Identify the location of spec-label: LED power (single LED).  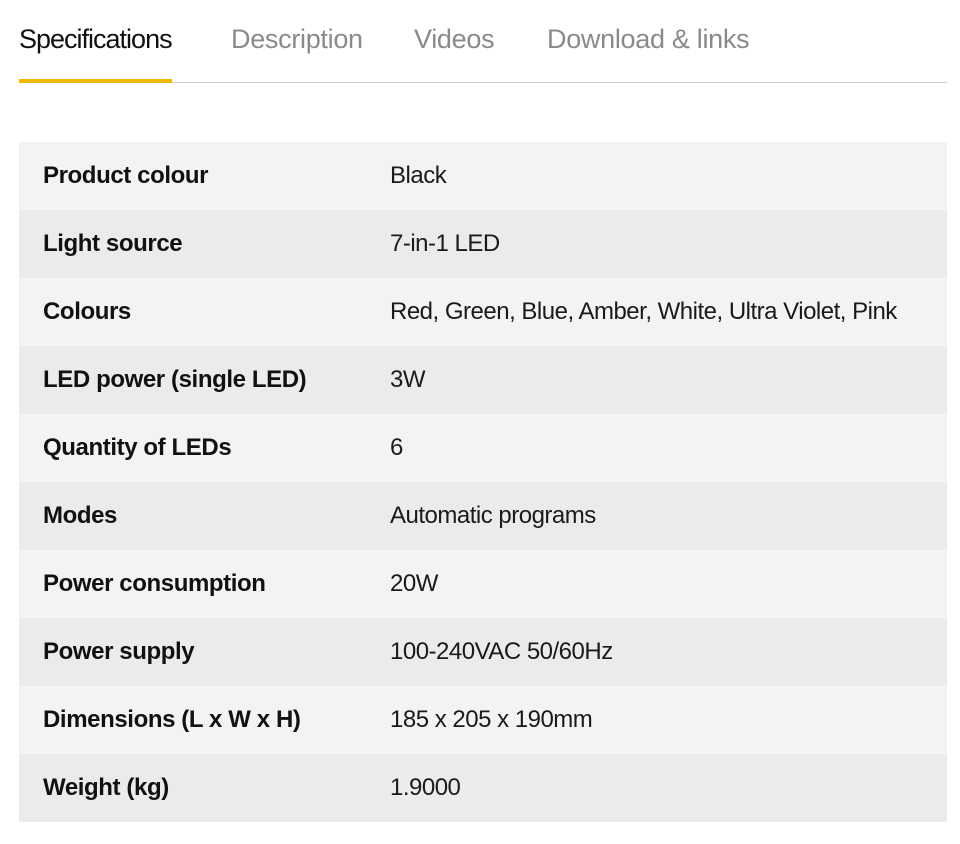
(175, 379).